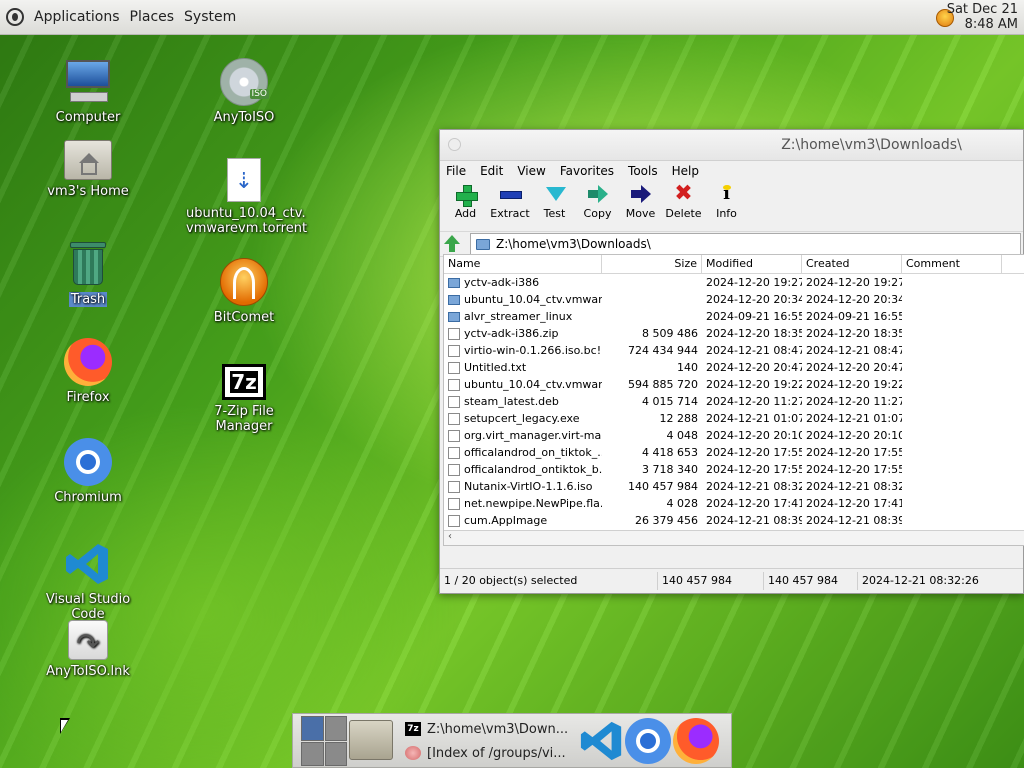  What do you see at coordinates (511, 401) in the screenshot?
I see `file-name: steam_latest.deb` at bounding box center [511, 401].